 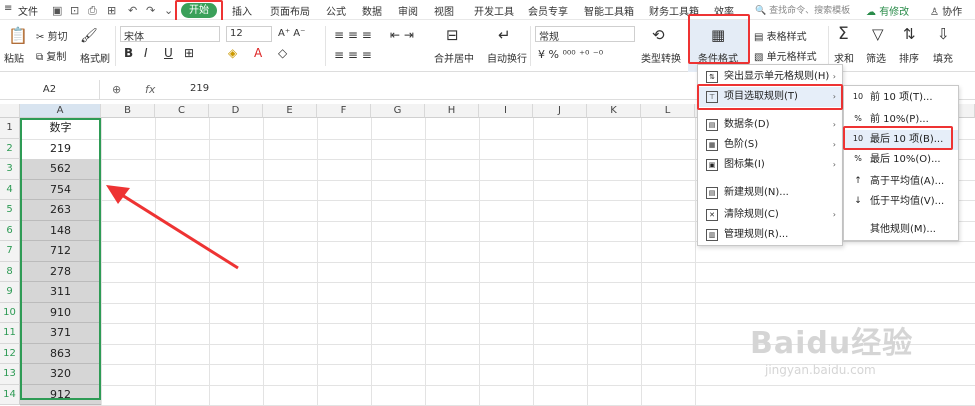 What do you see at coordinates (614, 111) in the screenshot?
I see `column-header-k: K` at bounding box center [614, 111].